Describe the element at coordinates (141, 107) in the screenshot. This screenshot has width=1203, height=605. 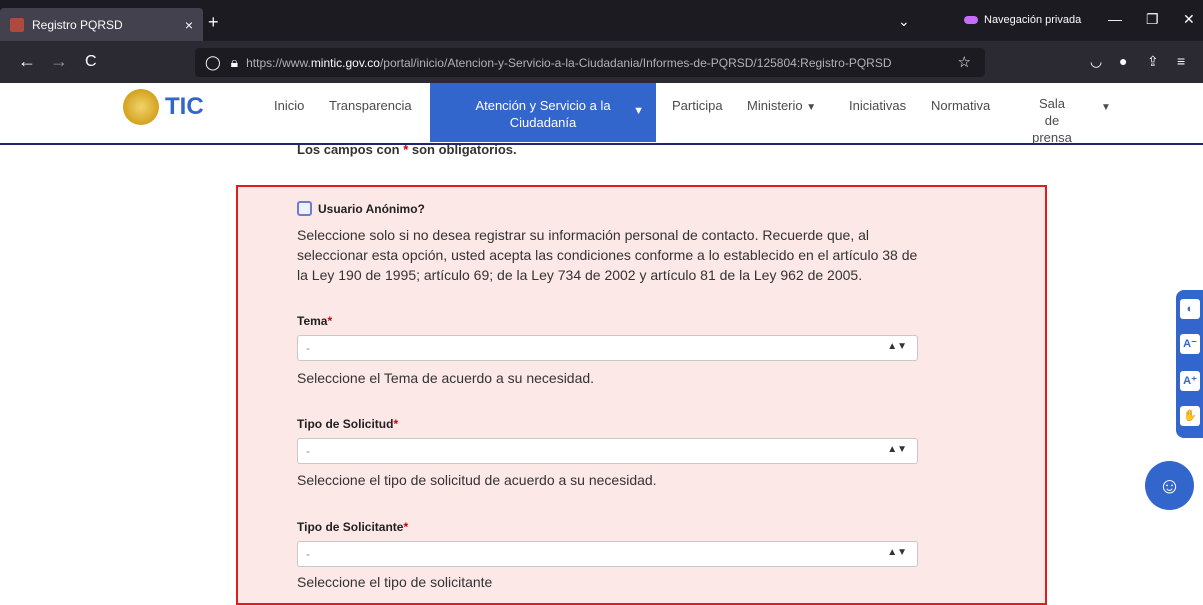
I see `coat-of-arms-icon` at that location.